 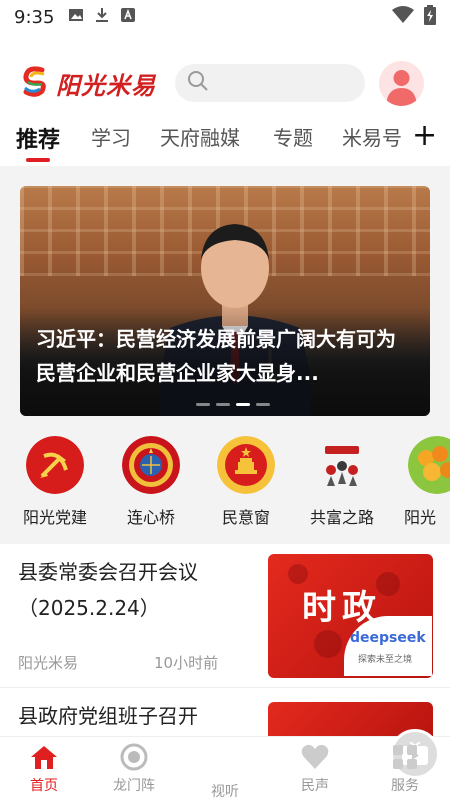 I want to click on quick-links: 阳光党建 连心桥 民意窗 共富之路 阳光, so click(x=225, y=482).